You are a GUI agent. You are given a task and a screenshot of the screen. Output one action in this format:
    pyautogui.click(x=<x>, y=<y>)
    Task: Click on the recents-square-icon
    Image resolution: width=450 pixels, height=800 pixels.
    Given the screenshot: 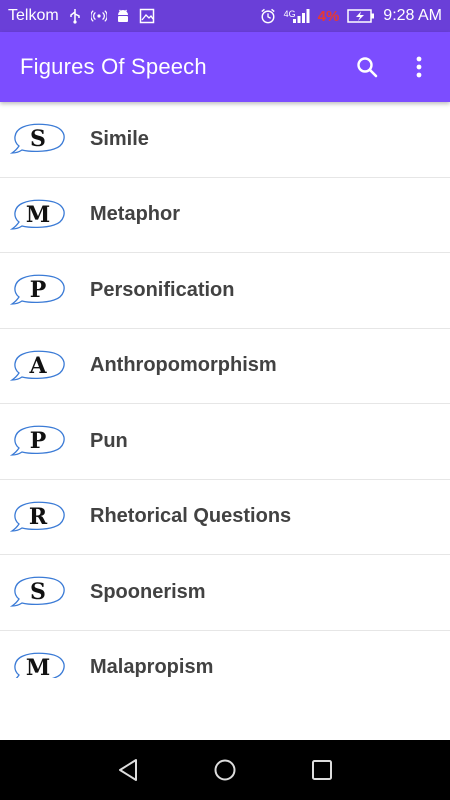 What is the action you would take?
    pyautogui.click(x=321, y=770)
    